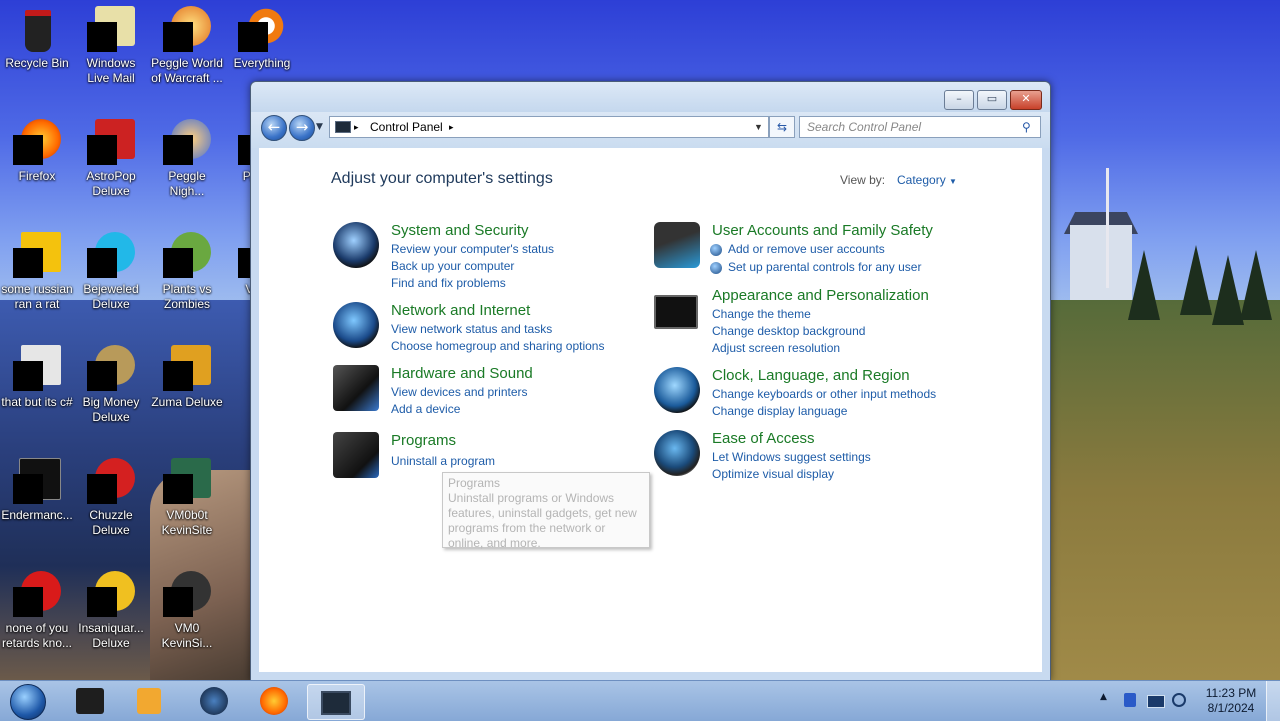 This screenshot has height=721, width=1280. I want to click on taskbar-firefox, so click(274, 701).